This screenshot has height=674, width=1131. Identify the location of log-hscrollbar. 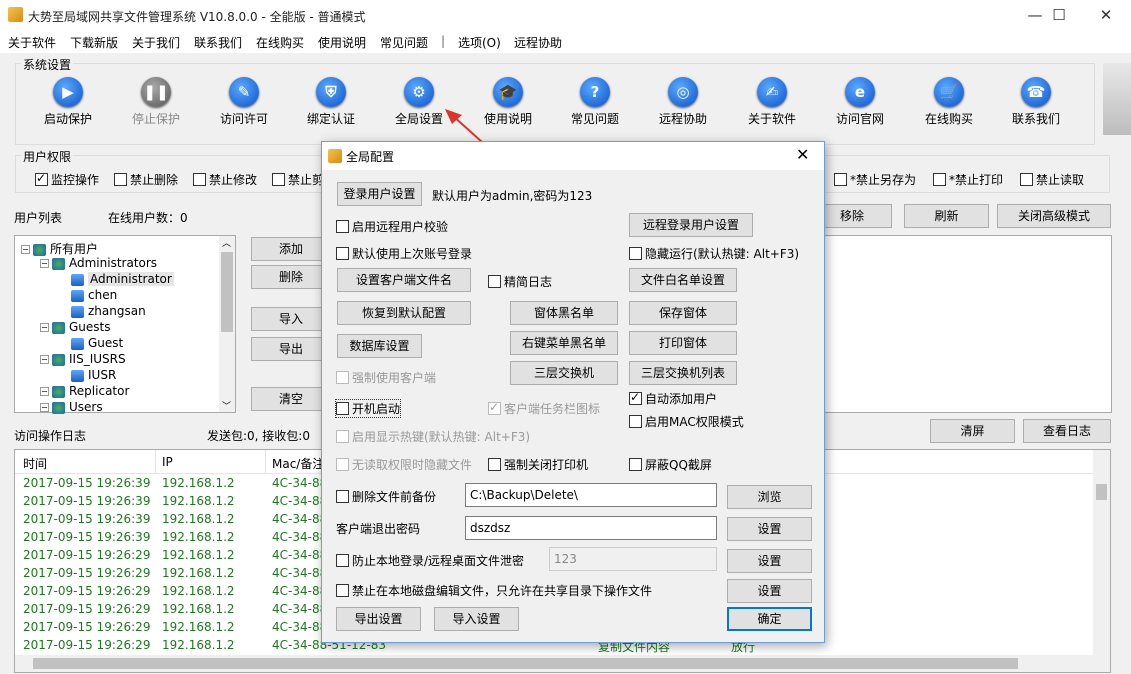
(562, 663).